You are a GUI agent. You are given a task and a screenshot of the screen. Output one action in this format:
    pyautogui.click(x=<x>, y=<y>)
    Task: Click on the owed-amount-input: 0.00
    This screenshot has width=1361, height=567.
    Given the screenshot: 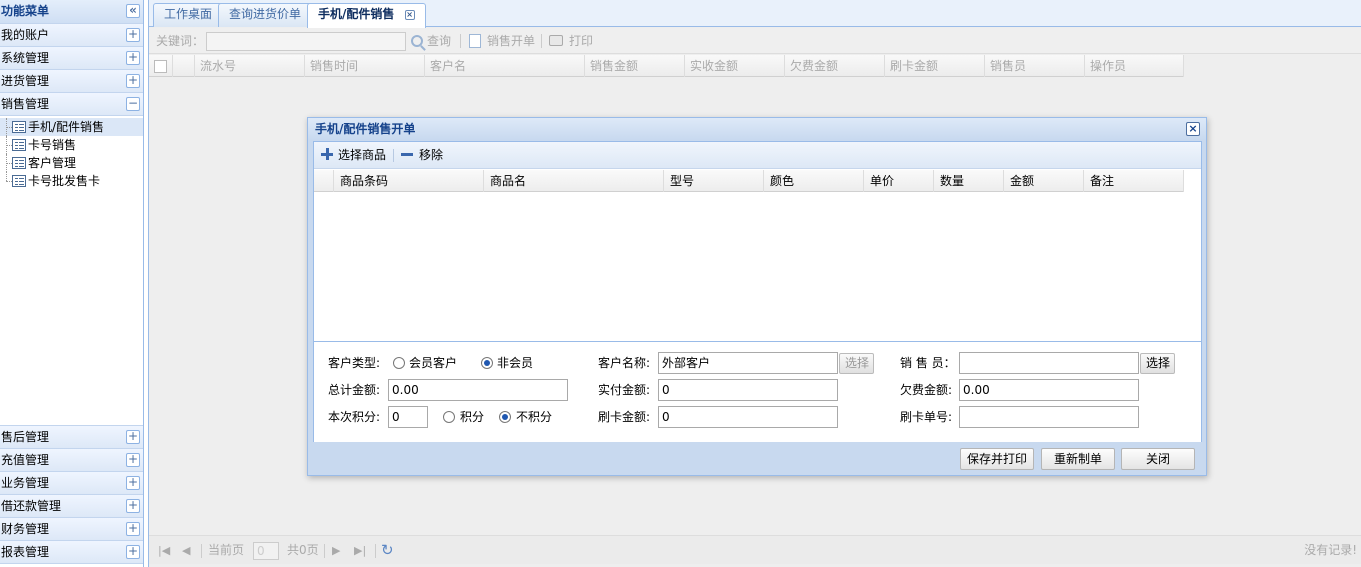 What is the action you would take?
    pyautogui.click(x=1049, y=390)
    